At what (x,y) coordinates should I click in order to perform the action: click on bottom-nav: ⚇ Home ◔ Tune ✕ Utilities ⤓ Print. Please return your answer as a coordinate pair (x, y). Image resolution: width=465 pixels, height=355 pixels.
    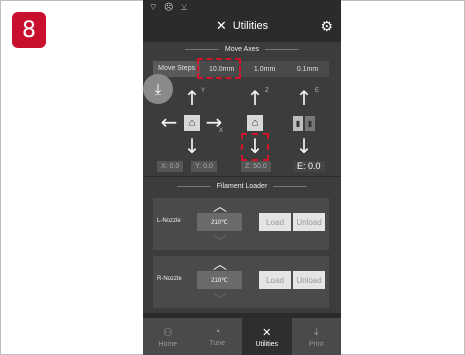
    Looking at the image, I should click on (242, 336).